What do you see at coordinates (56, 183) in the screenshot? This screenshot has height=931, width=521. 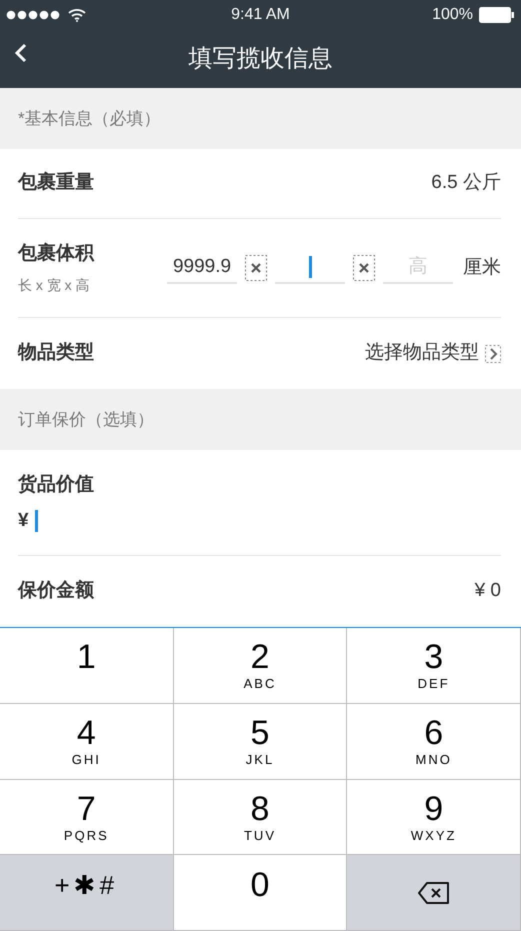 I see `field-label: 包裹重量` at bounding box center [56, 183].